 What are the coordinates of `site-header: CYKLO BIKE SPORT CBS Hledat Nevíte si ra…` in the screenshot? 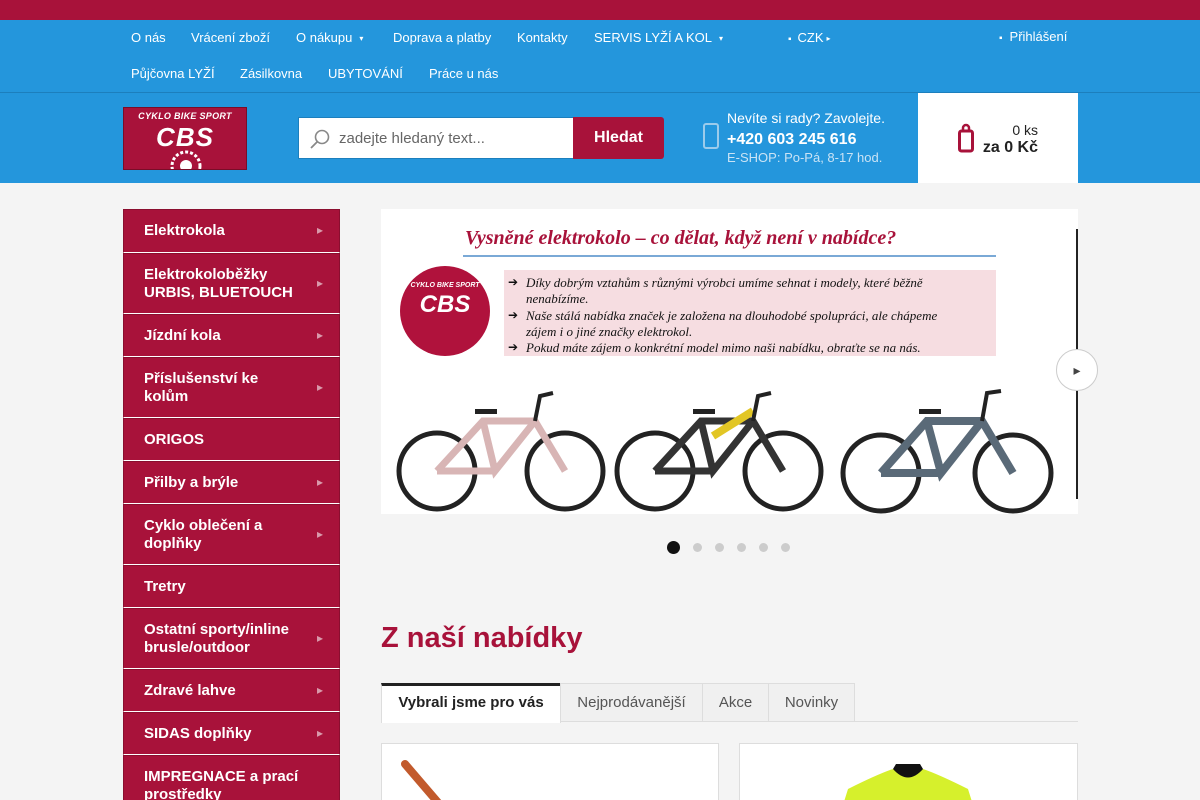 It's located at (600, 138).